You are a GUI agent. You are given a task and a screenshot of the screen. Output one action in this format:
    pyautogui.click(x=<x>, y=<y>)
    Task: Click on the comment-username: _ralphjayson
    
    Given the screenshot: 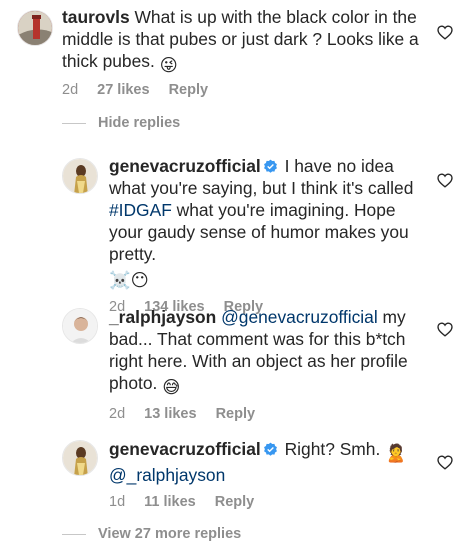 What is the action you would take?
    pyautogui.click(x=162, y=317)
    